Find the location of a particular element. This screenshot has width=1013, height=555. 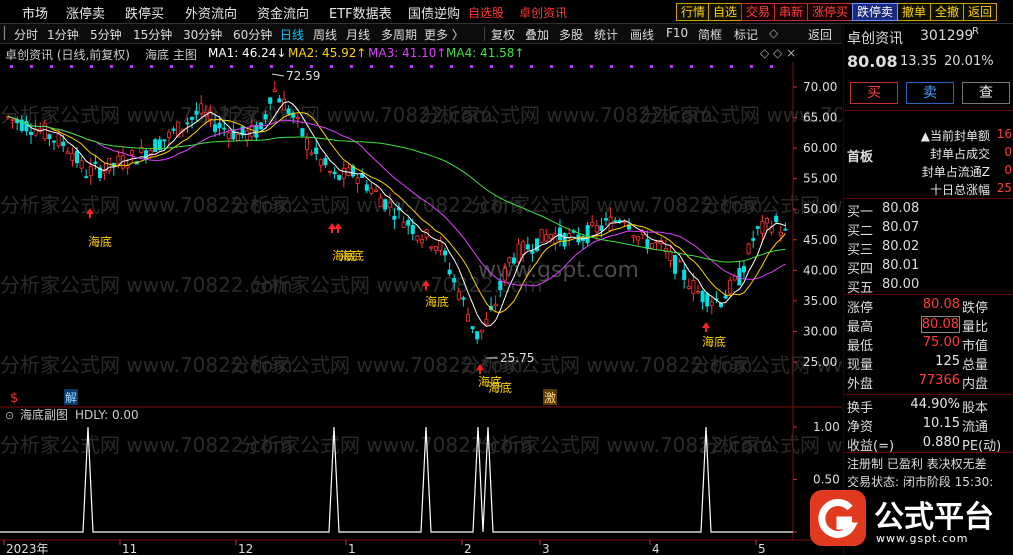

period-1min: 1分钟 is located at coordinates (63, 34).